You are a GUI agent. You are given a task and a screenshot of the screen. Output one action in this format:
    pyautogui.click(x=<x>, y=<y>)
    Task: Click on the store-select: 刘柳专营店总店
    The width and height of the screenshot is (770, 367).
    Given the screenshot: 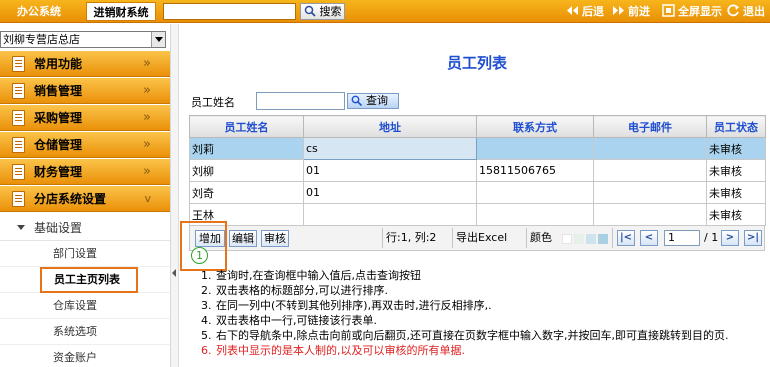 What is the action you would take?
    pyautogui.click(x=83, y=39)
    